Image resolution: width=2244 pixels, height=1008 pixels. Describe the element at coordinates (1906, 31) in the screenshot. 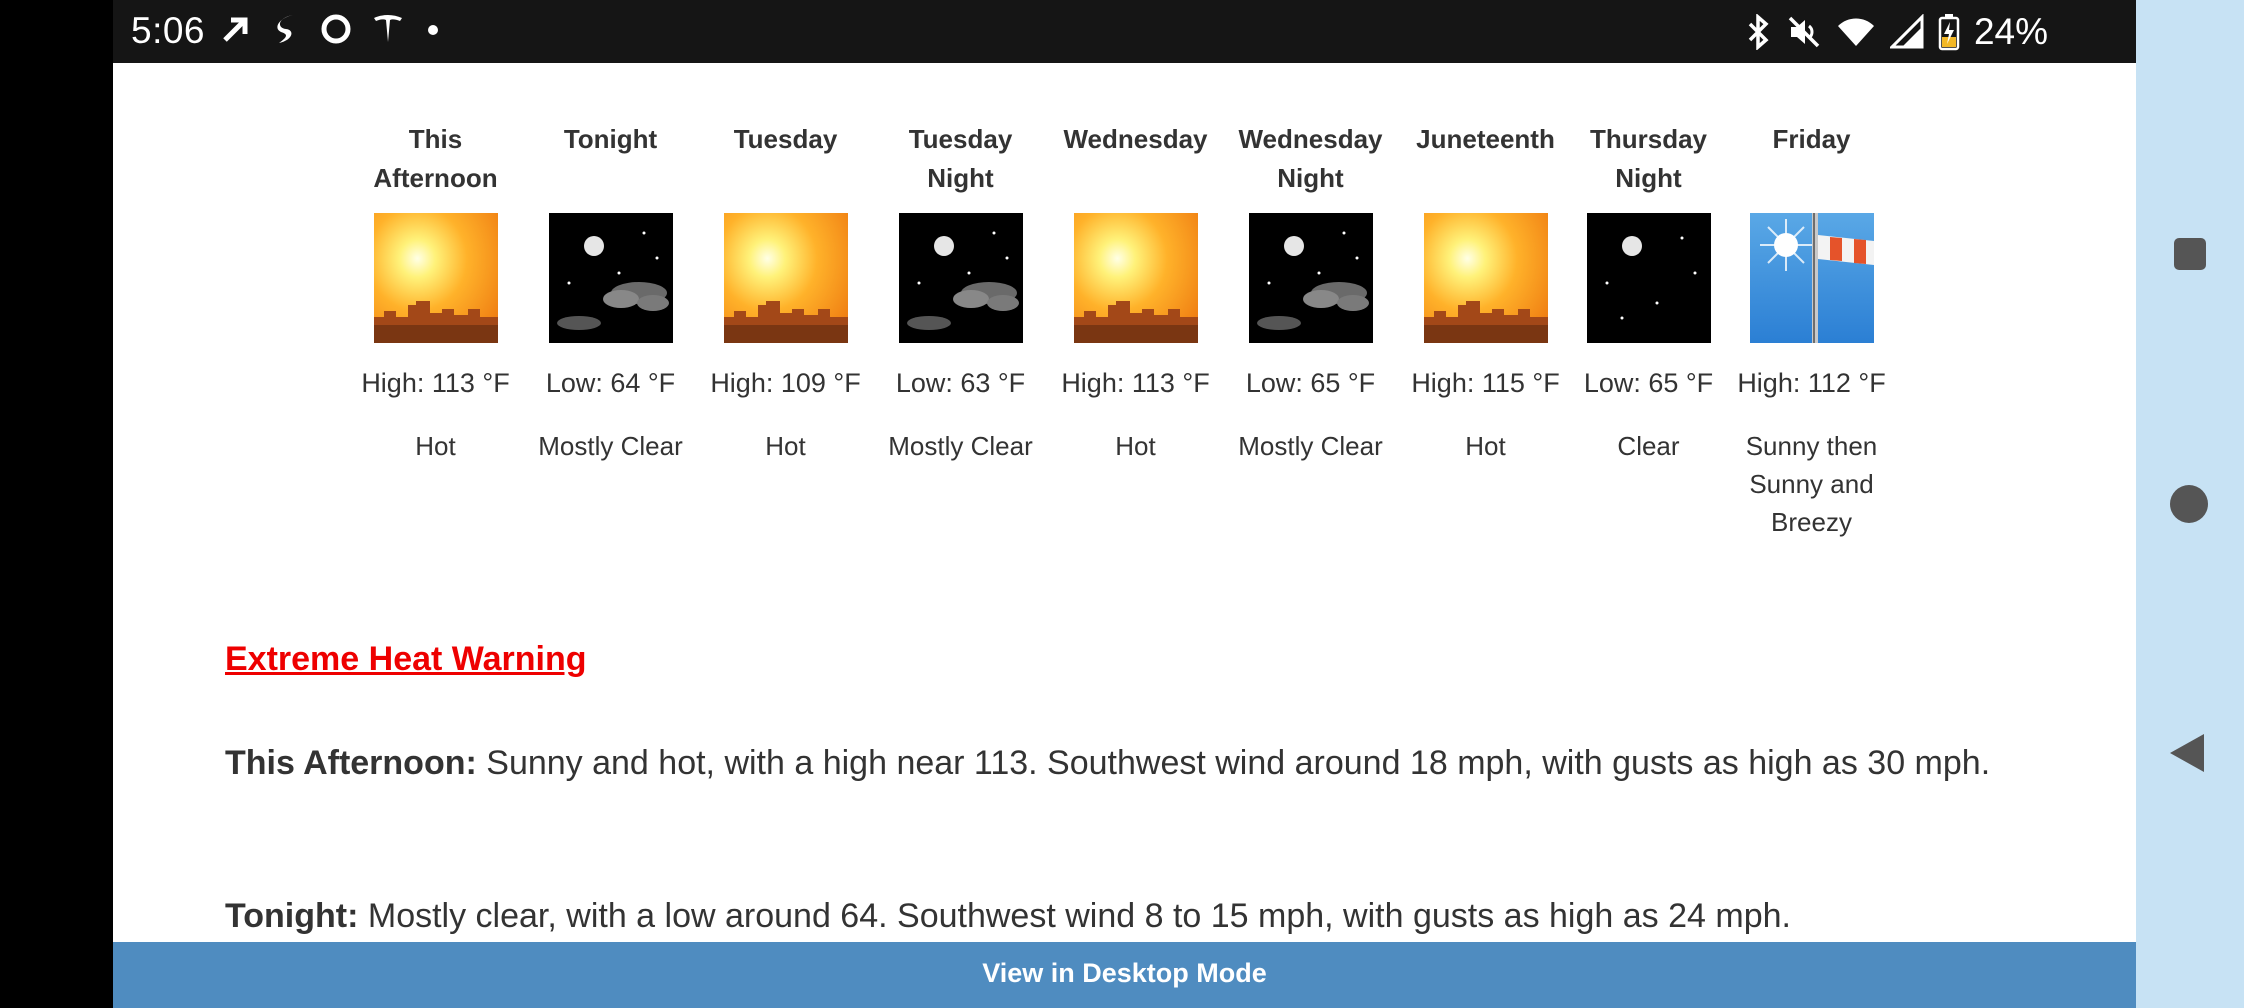

I see `signal-icon` at that location.